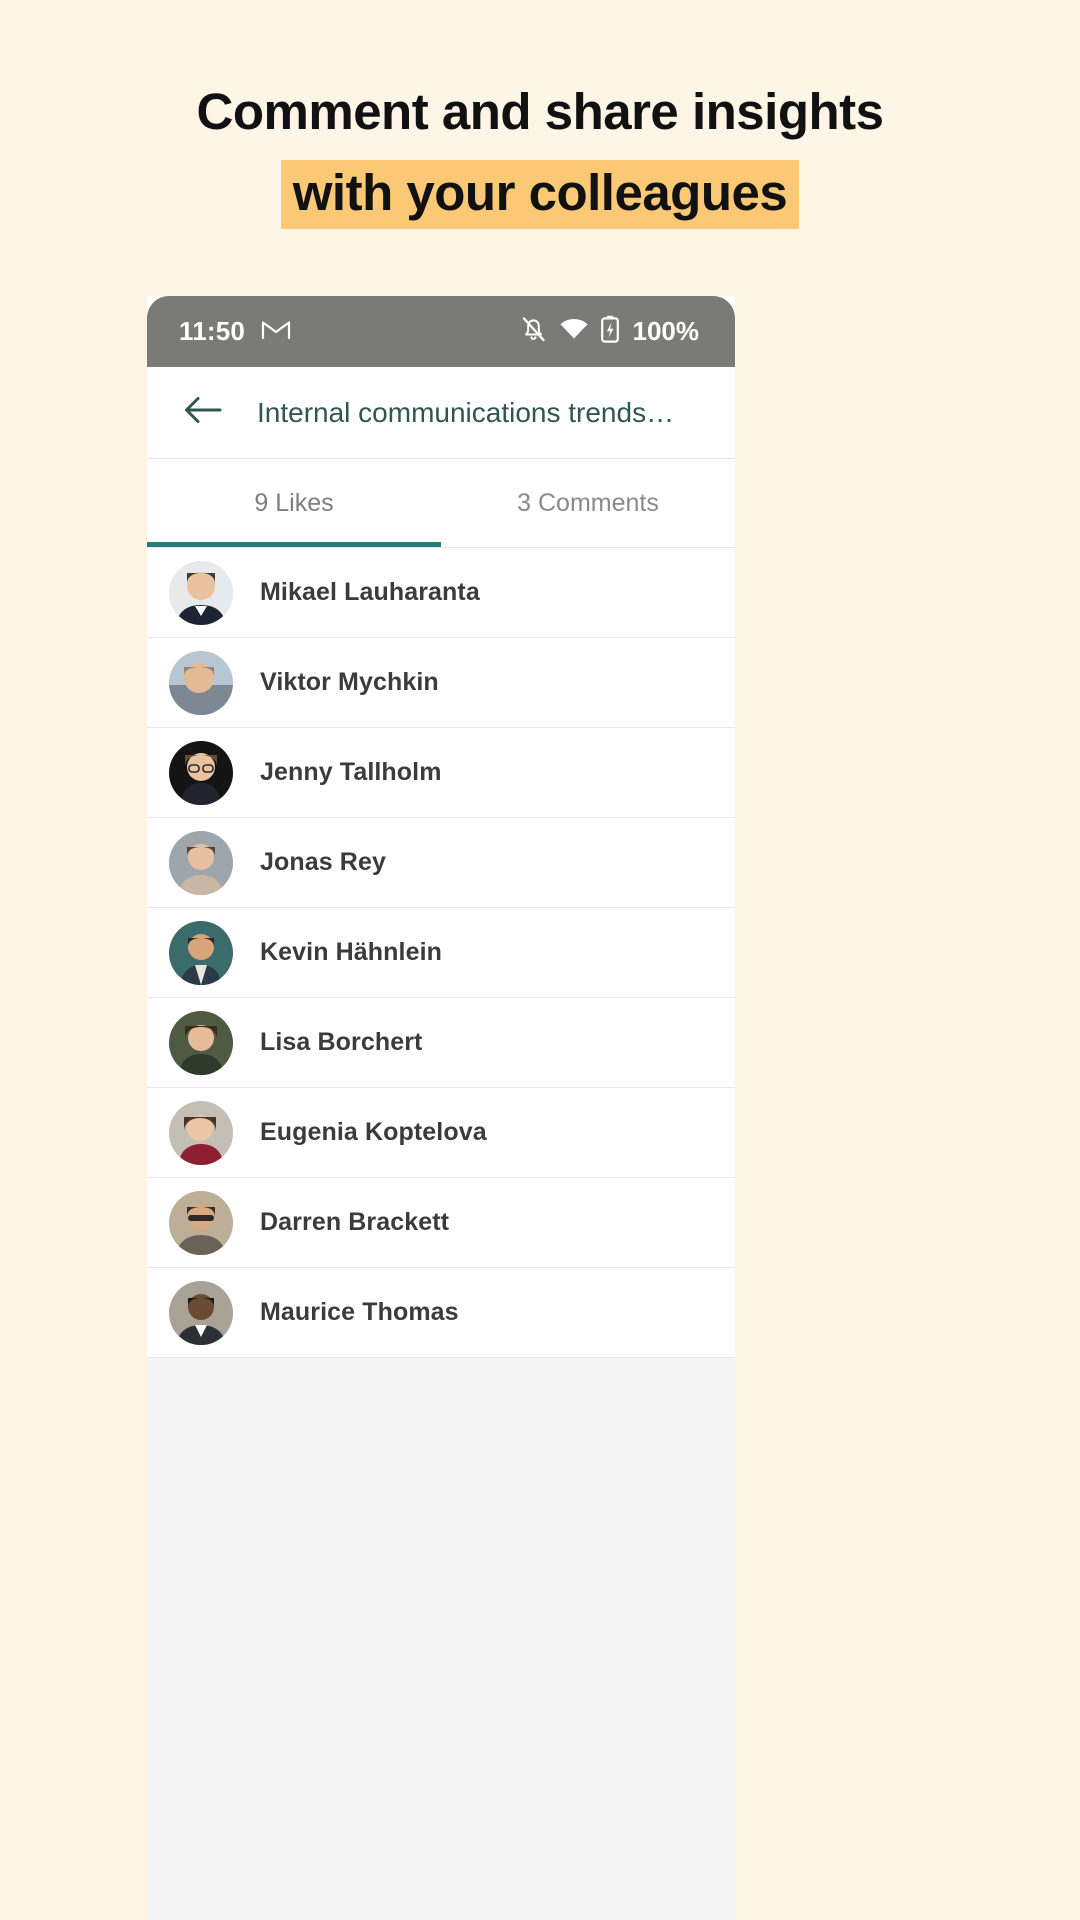 Image resolution: width=1080 pixels, height=1920 pixels. I want to click on list-item-name: Viktor Mychkin, so click(349, 682).